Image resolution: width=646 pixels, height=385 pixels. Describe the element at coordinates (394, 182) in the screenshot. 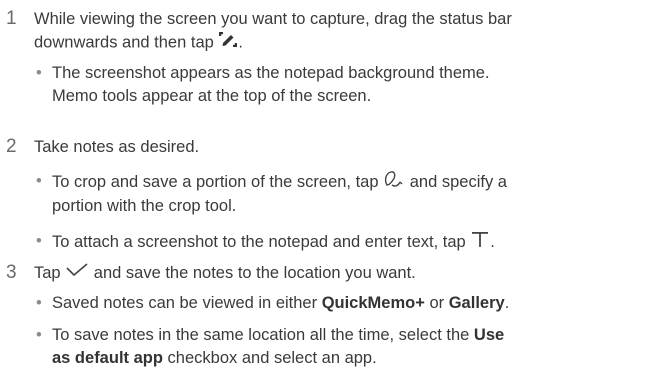

I see `crop-lasso-icon` at that location.